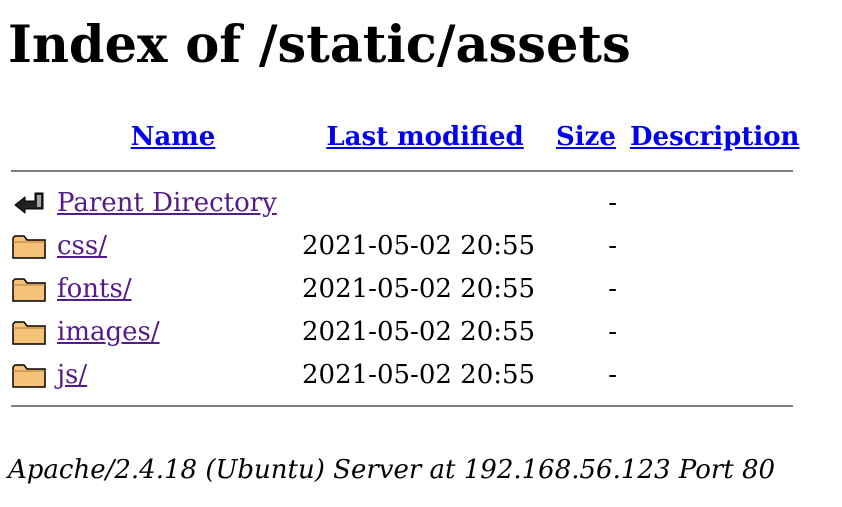 The width and height of the screenshot is (842, 507). I want to click on table-header-row: Name Last modified Size Description, so click(410, 137).